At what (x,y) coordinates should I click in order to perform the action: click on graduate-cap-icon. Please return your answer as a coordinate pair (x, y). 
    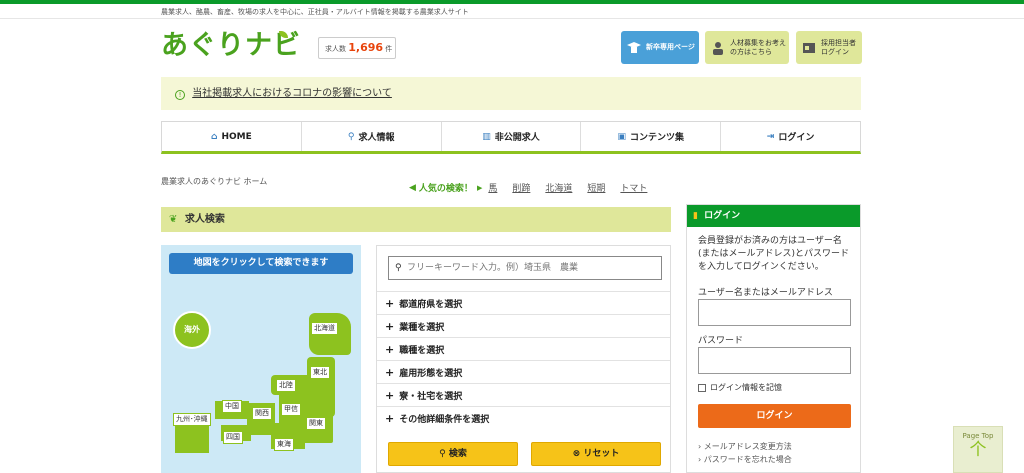
    Looking at the image, I should click on (634, 47).